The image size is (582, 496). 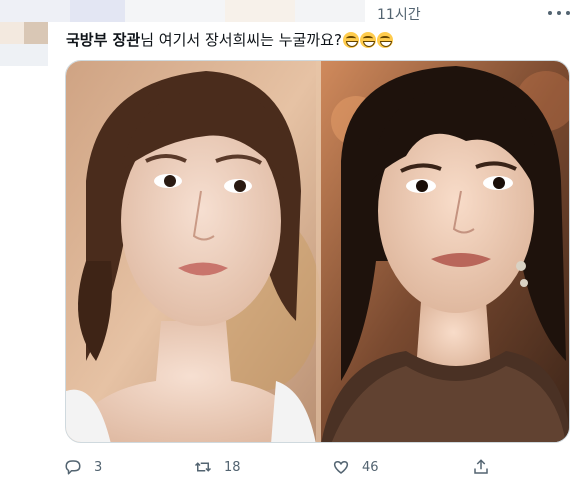 What do you see at coordinates (73, 467) in the screenshot?
I see `comment-bubble-icon` at bounding box center [73, 467].